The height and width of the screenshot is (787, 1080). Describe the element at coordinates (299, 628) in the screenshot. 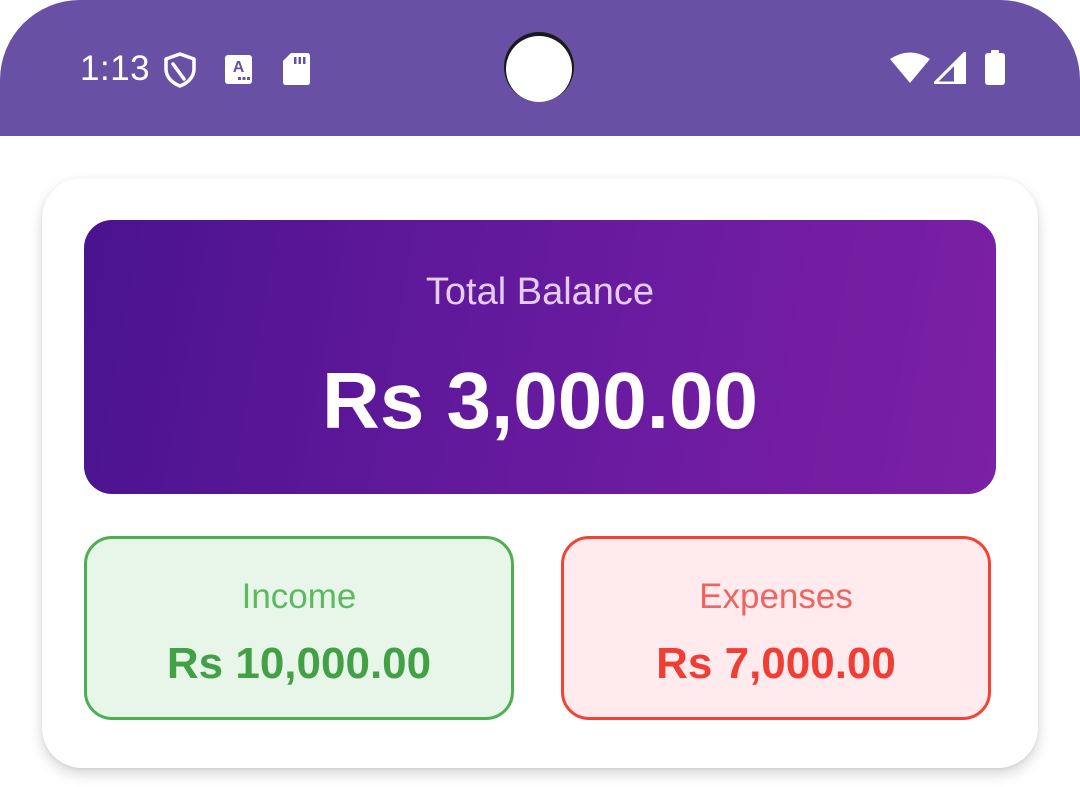

I see `income-box: Income Rs 10,000.00` at that location.